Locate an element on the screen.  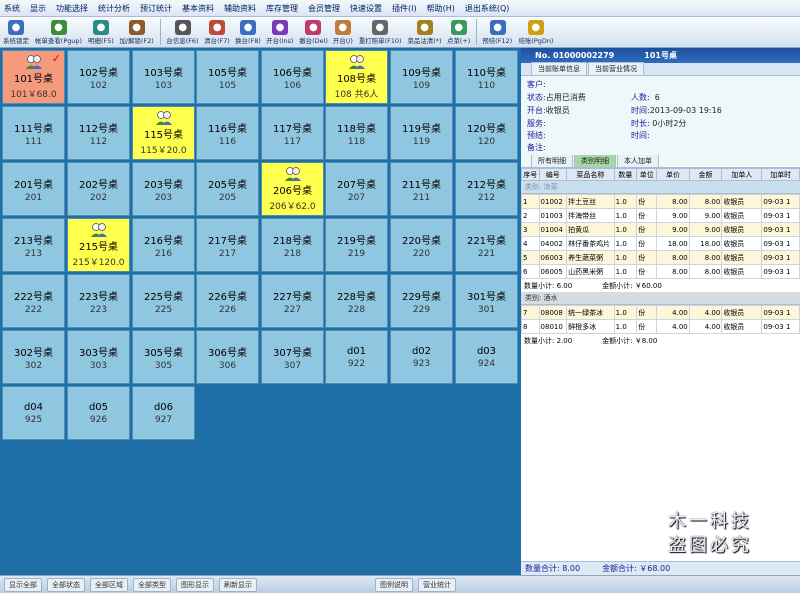
bottom-button: 全部类型 is located at coordinates (152, 584).